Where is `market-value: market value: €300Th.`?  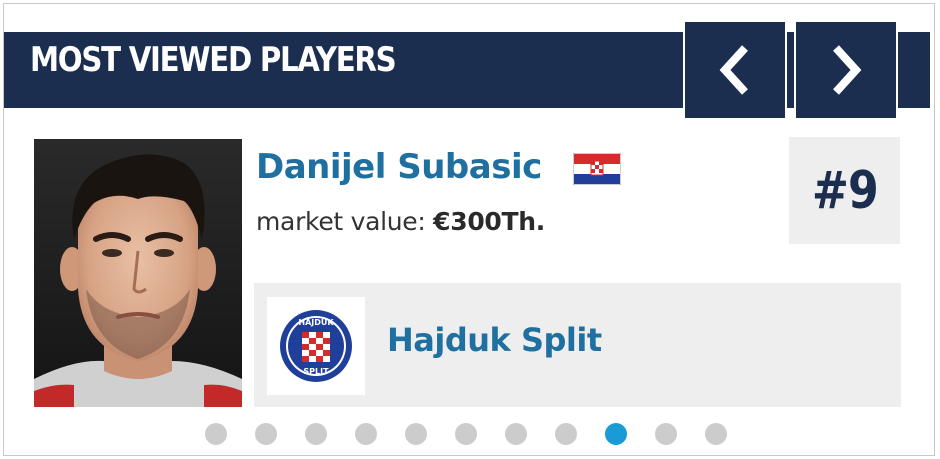
market-value: market value: €300Th. is located at coordinates (400, 221).